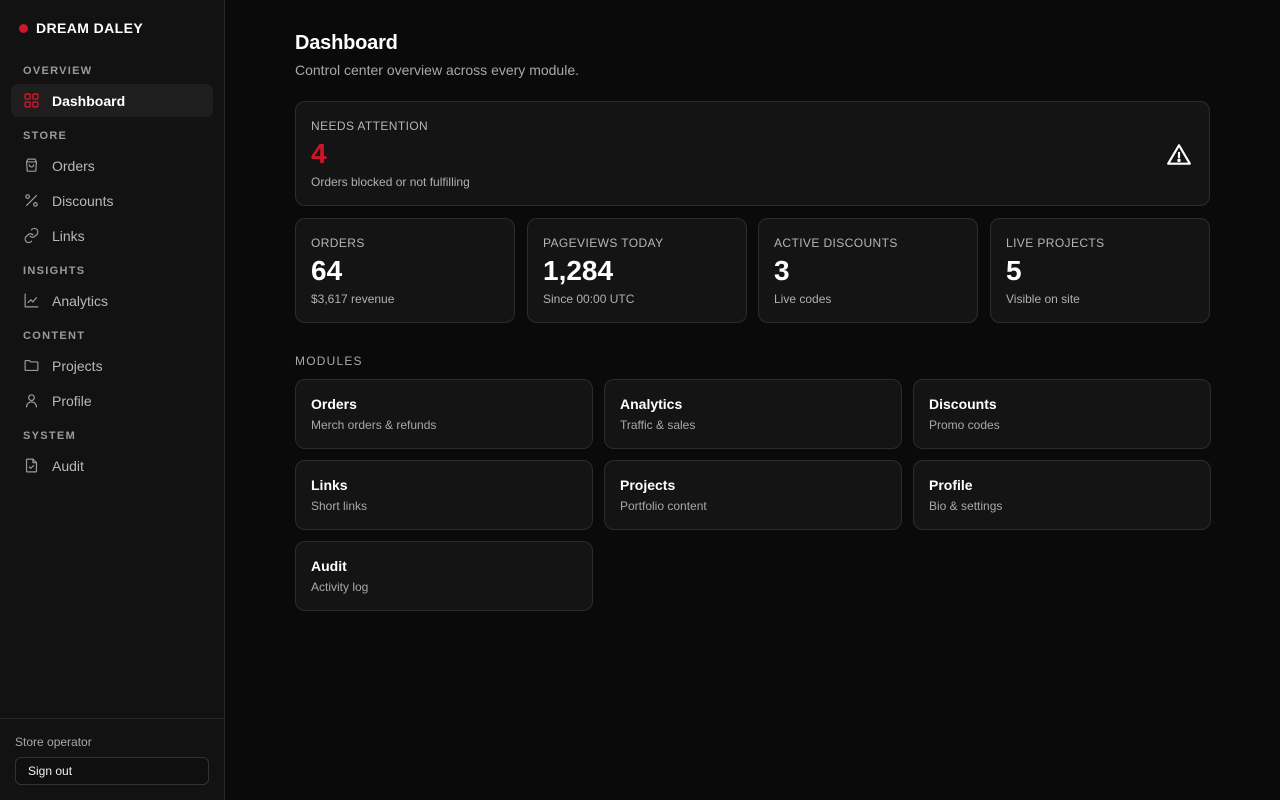 This screenshot has width=1280, height=800. Describe the element at coordinates (964, 425) in the screenshot. I see `module-desc: Promo codes` at that location.